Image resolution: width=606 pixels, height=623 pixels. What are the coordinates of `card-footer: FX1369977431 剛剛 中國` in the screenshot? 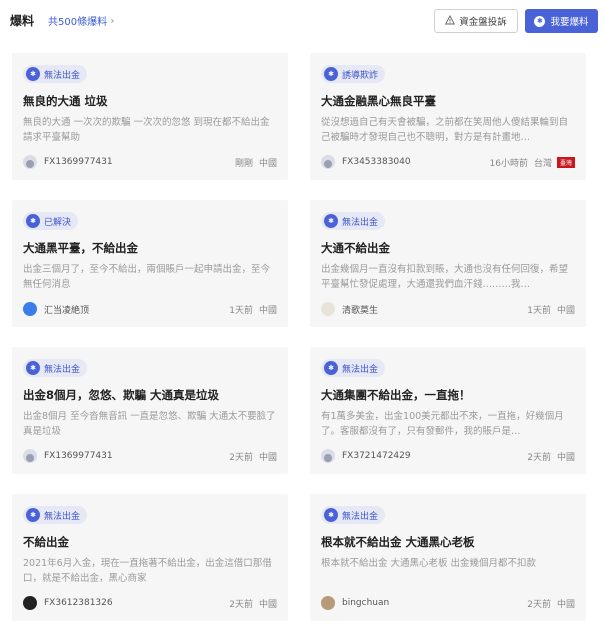 It's located at (150, 162).